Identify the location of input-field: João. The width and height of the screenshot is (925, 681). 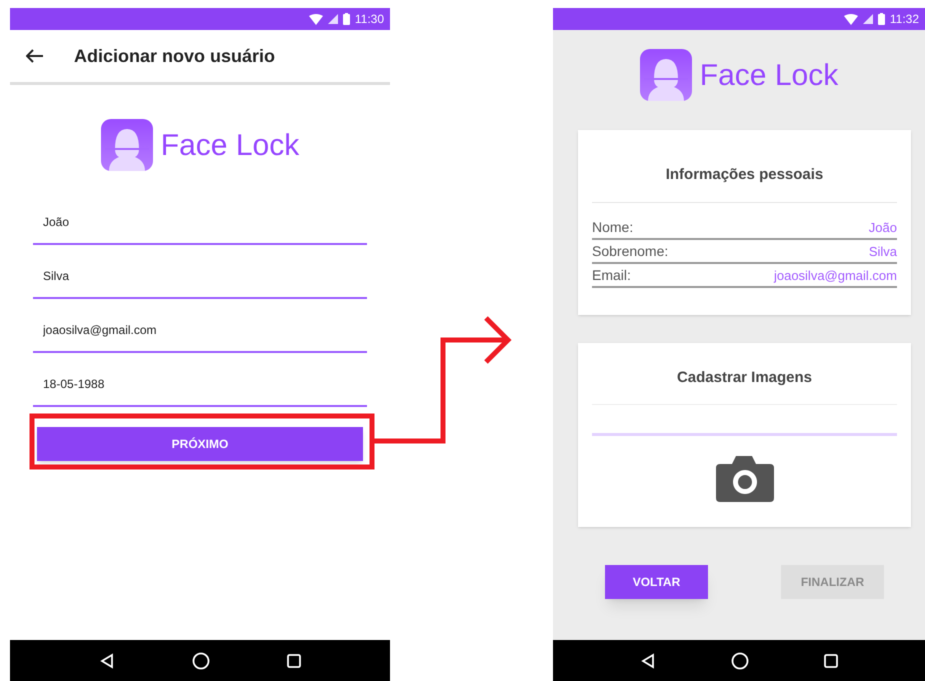
(200, 218).